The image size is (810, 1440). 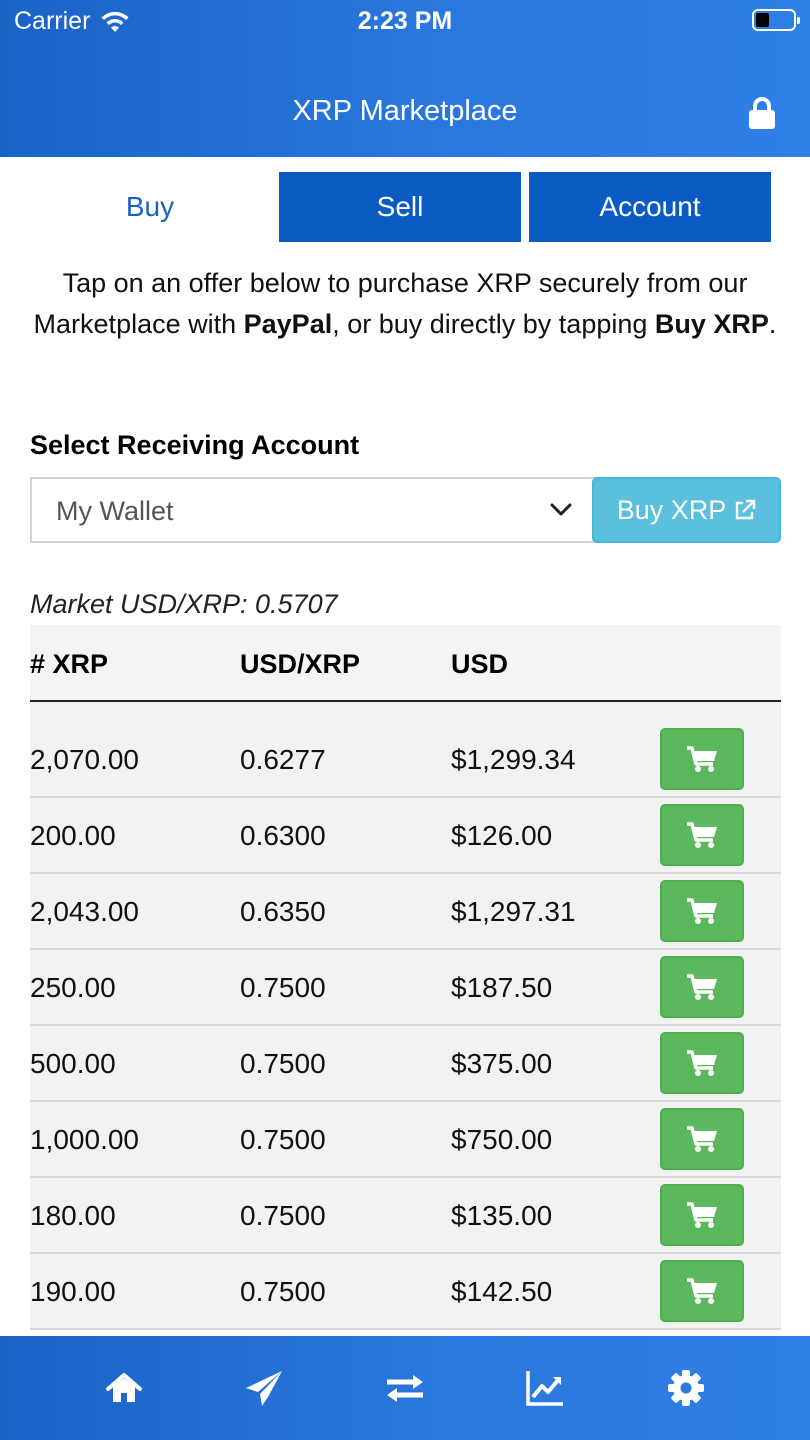 I want to click on home-icon, so click(x=124, y=1387).